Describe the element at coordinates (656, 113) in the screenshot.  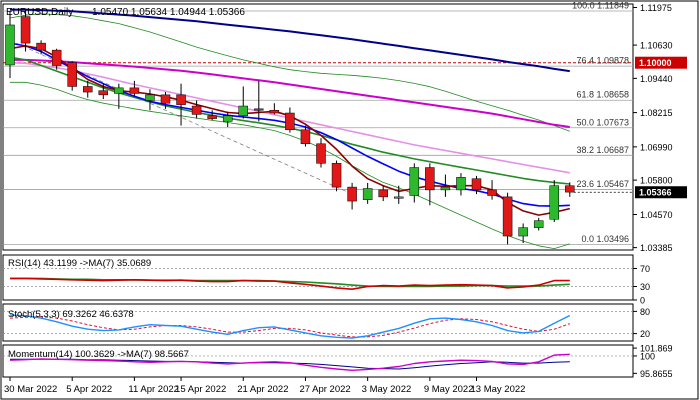
I see `price-tick-label: 1.08215` at that location.